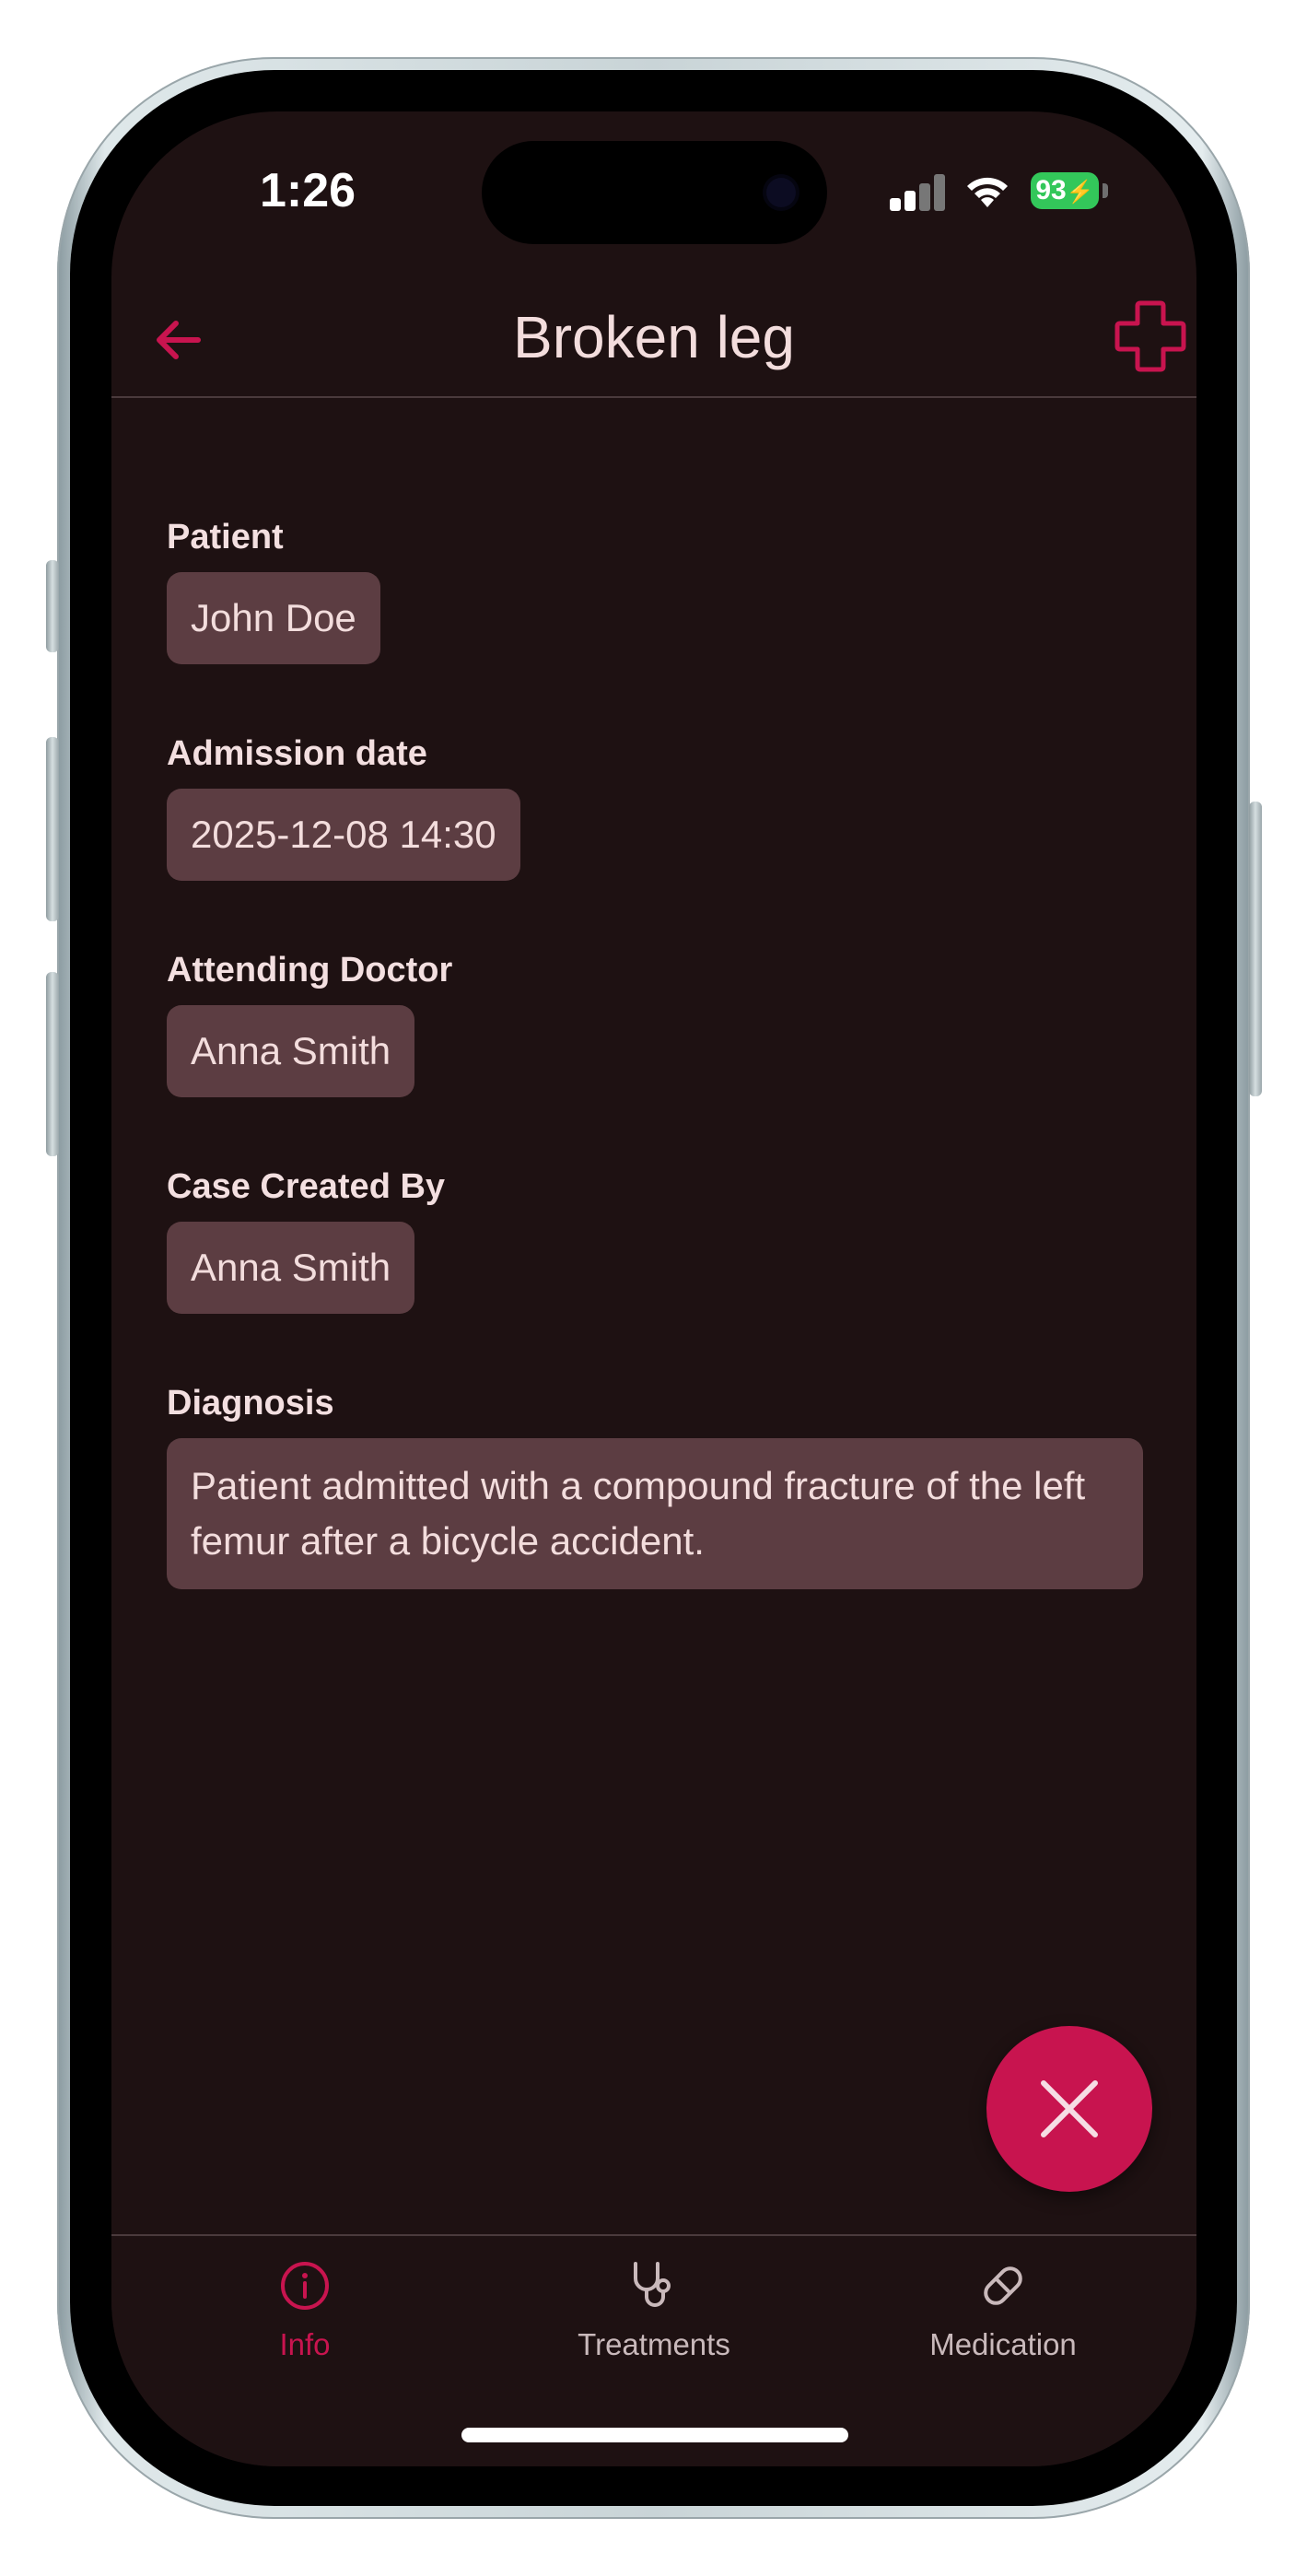  Describe the element at coordinates (1003, 2285) in the screenshot. I see `pill-icon` at that location.